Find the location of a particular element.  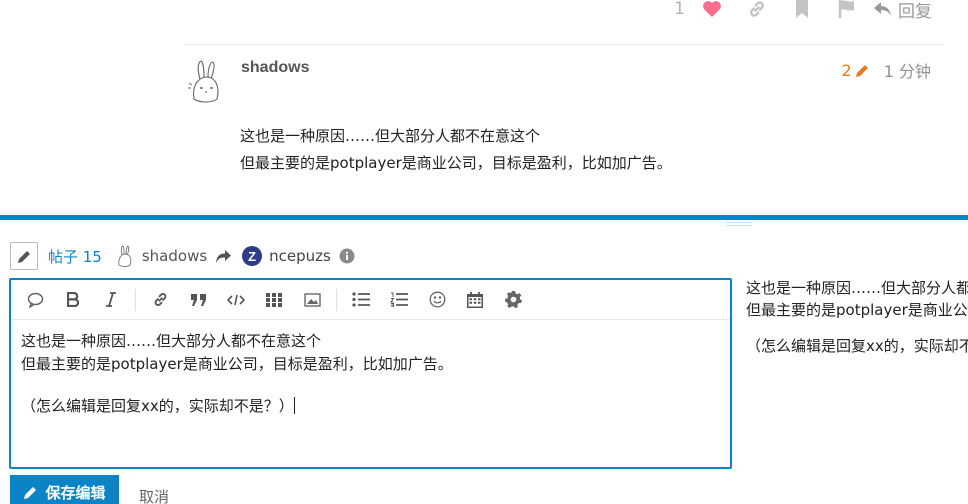

info-icon is located at coordinates (347, 256).